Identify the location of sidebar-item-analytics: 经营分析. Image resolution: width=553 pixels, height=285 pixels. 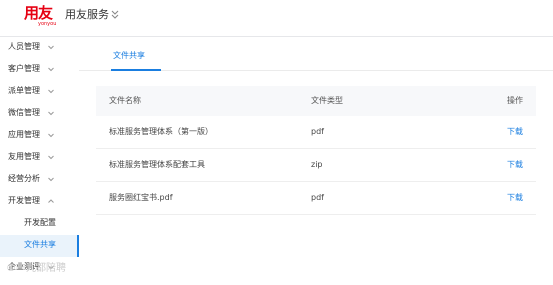
(39, 180).